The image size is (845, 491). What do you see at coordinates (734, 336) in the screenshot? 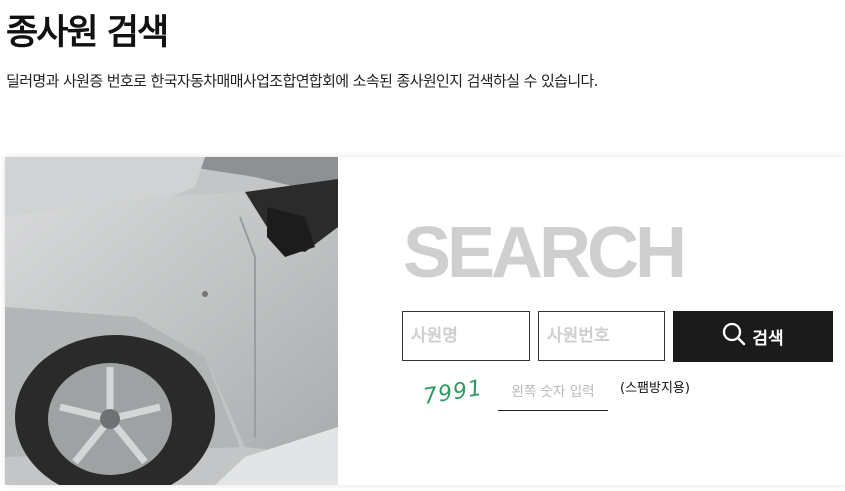
I see `search-icon` at bounding box center [734, 336].